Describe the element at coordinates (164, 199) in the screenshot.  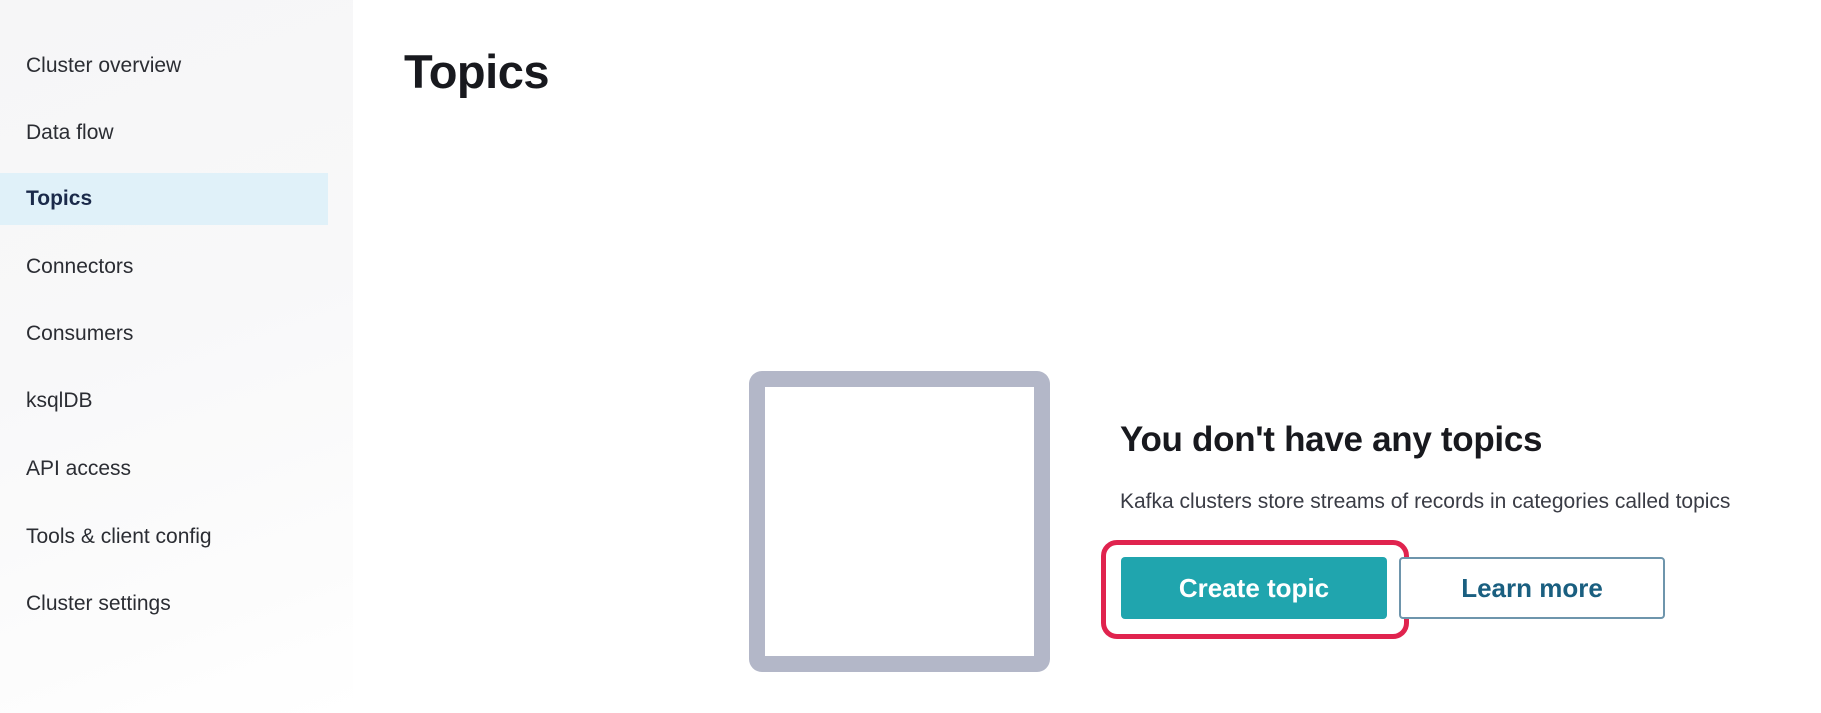
I see `sidebar-item-topics: Topics` at that location.